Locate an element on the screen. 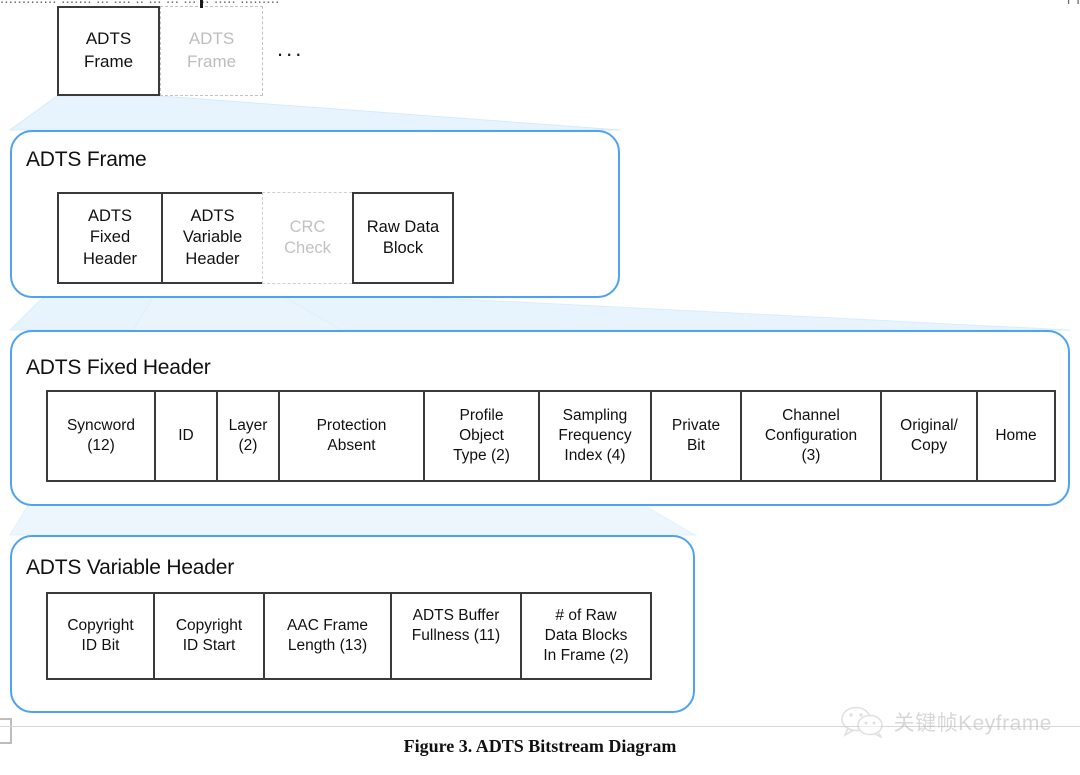 The image size is (1080, 775). field-line: Channel is located at coordinates (811, 415).